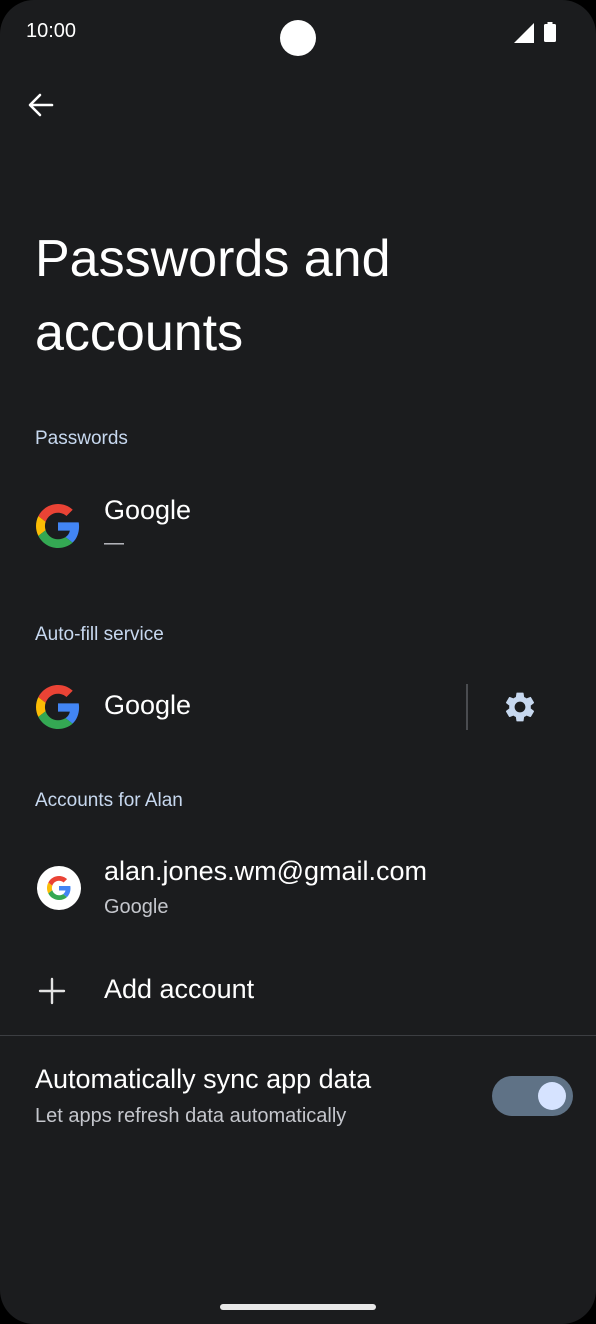  What do you see at coordinates (136, 907) in the screenshot?
I see `account-type: Google` at bounding box center [136, 907].